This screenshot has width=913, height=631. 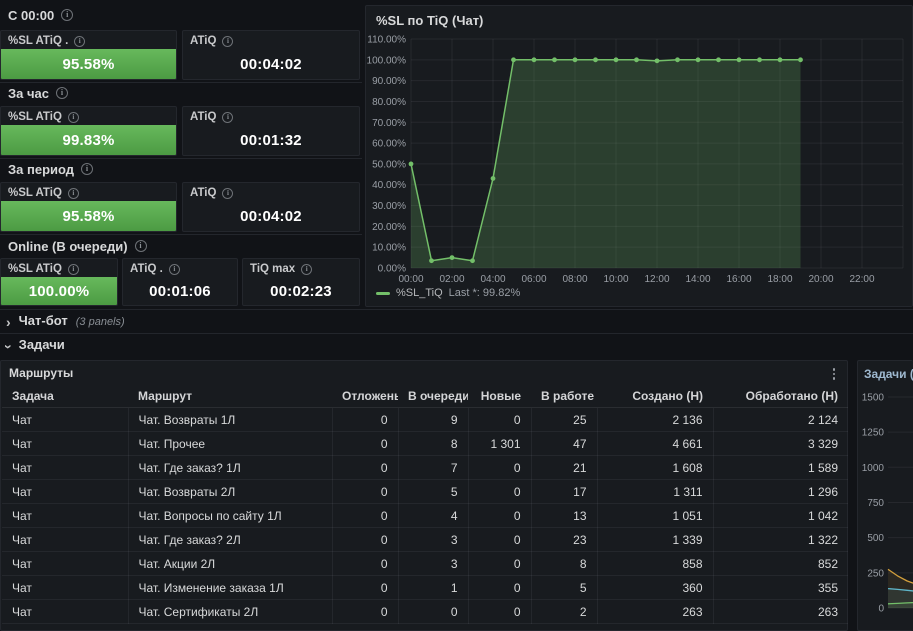 I want to click on table-cell: 1 339, so click(x=655, y=539).